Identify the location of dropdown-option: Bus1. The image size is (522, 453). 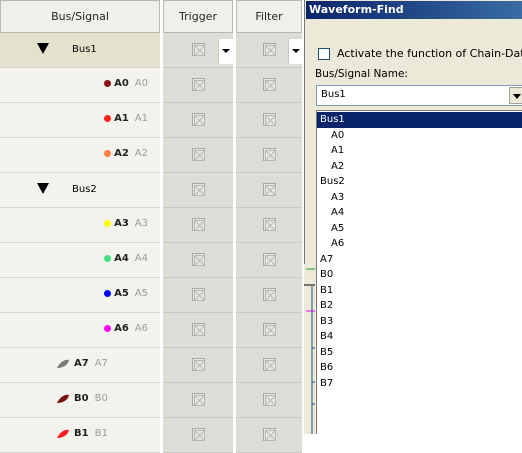
(419, 120).